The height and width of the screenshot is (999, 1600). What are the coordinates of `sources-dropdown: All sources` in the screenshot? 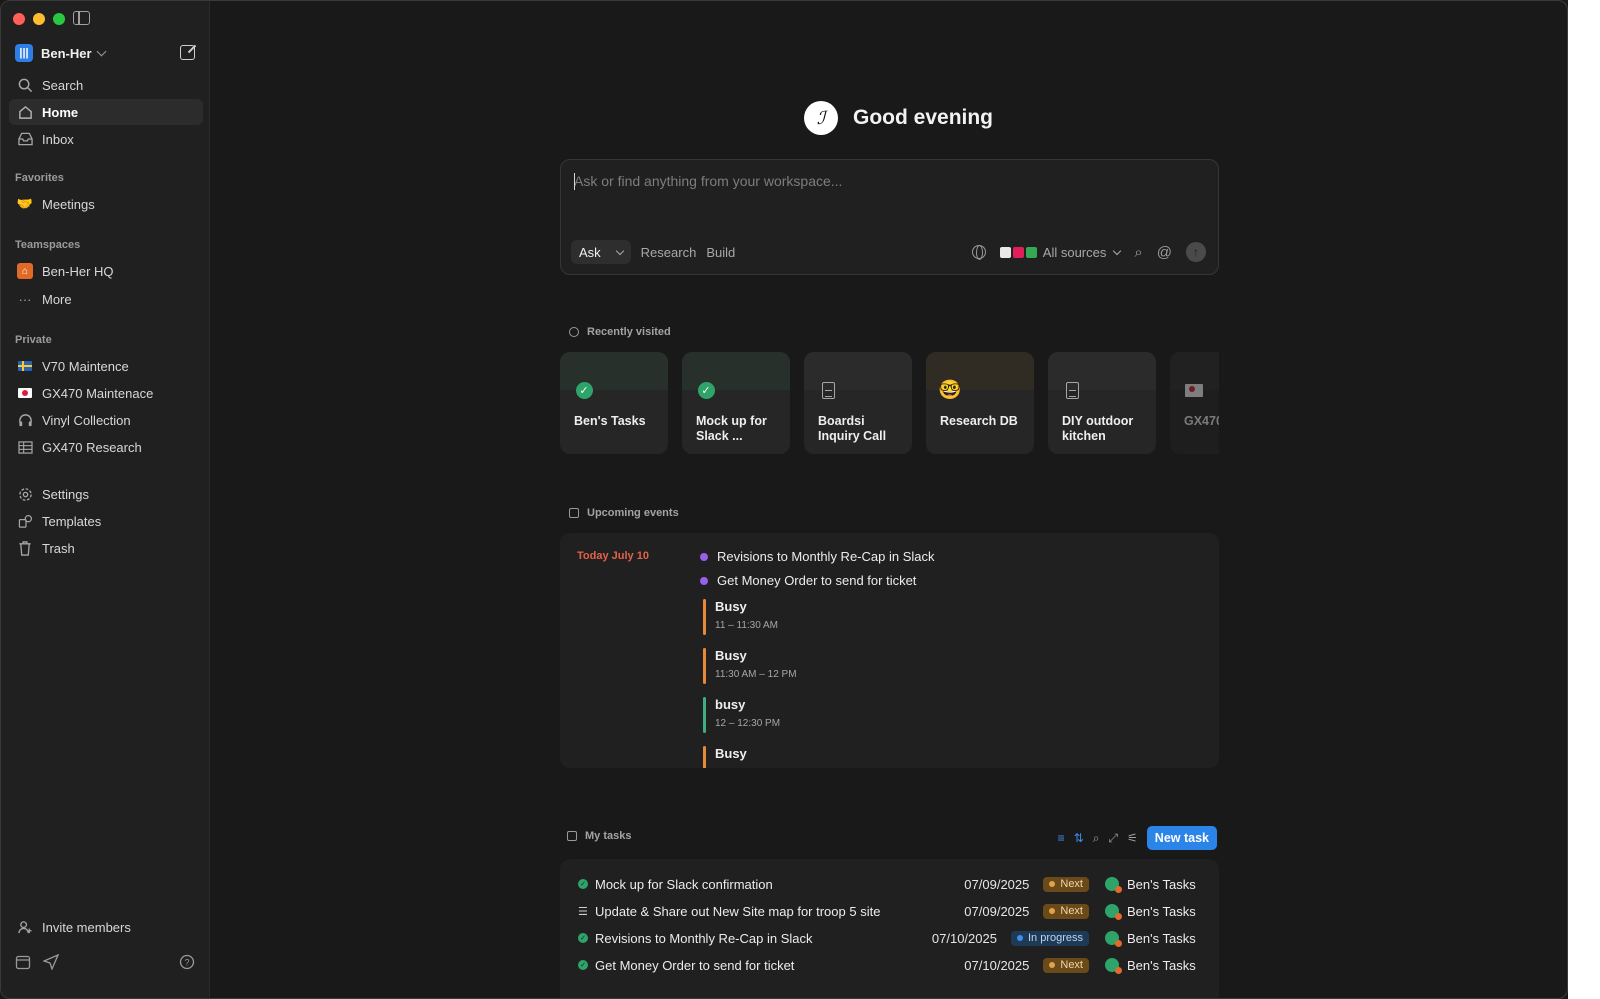 It's located at (1060, 252).